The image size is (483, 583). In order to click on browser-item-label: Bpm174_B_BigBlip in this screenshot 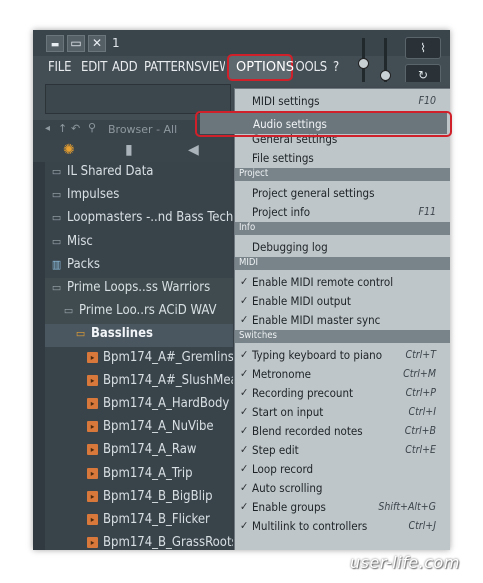, I will do `click(158, 496)`.